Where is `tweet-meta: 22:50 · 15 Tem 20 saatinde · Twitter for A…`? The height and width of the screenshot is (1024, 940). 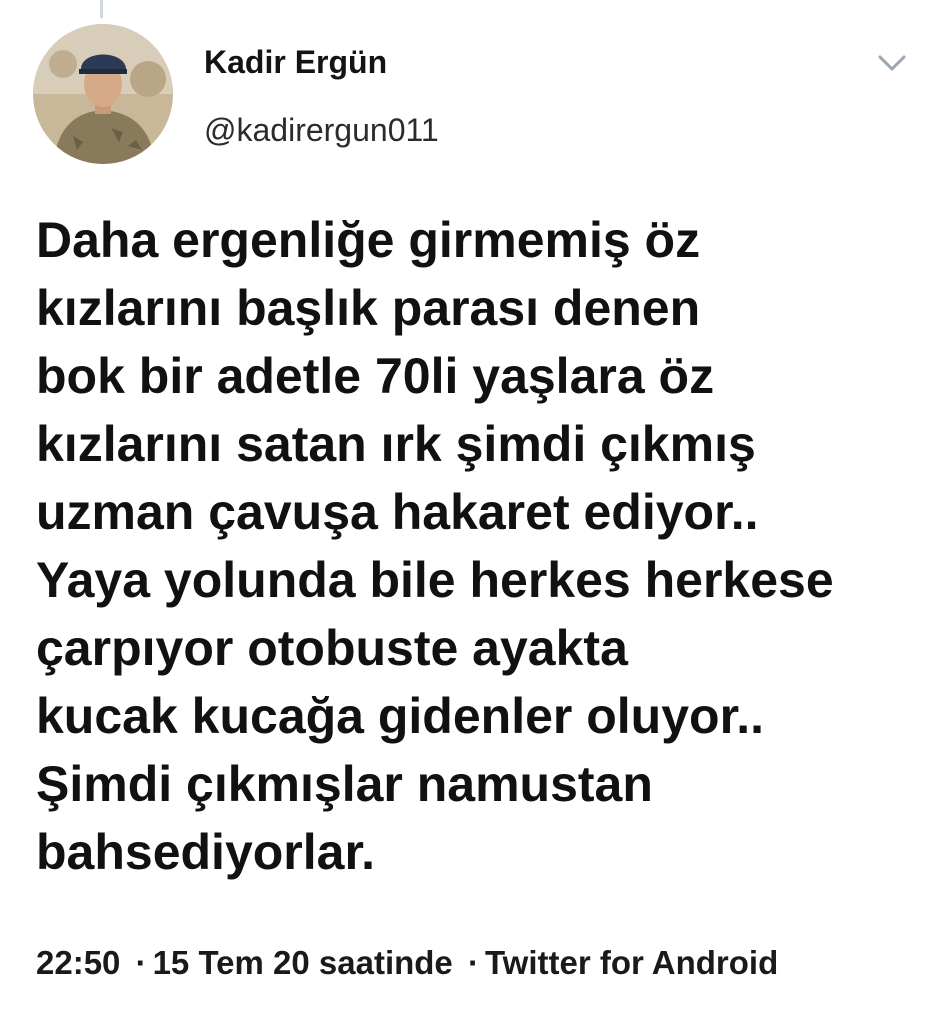 tweet-meta: 22:50 · 15 Tem 20 saatinde · Twitter for A… is located at coordinates (407, 963).